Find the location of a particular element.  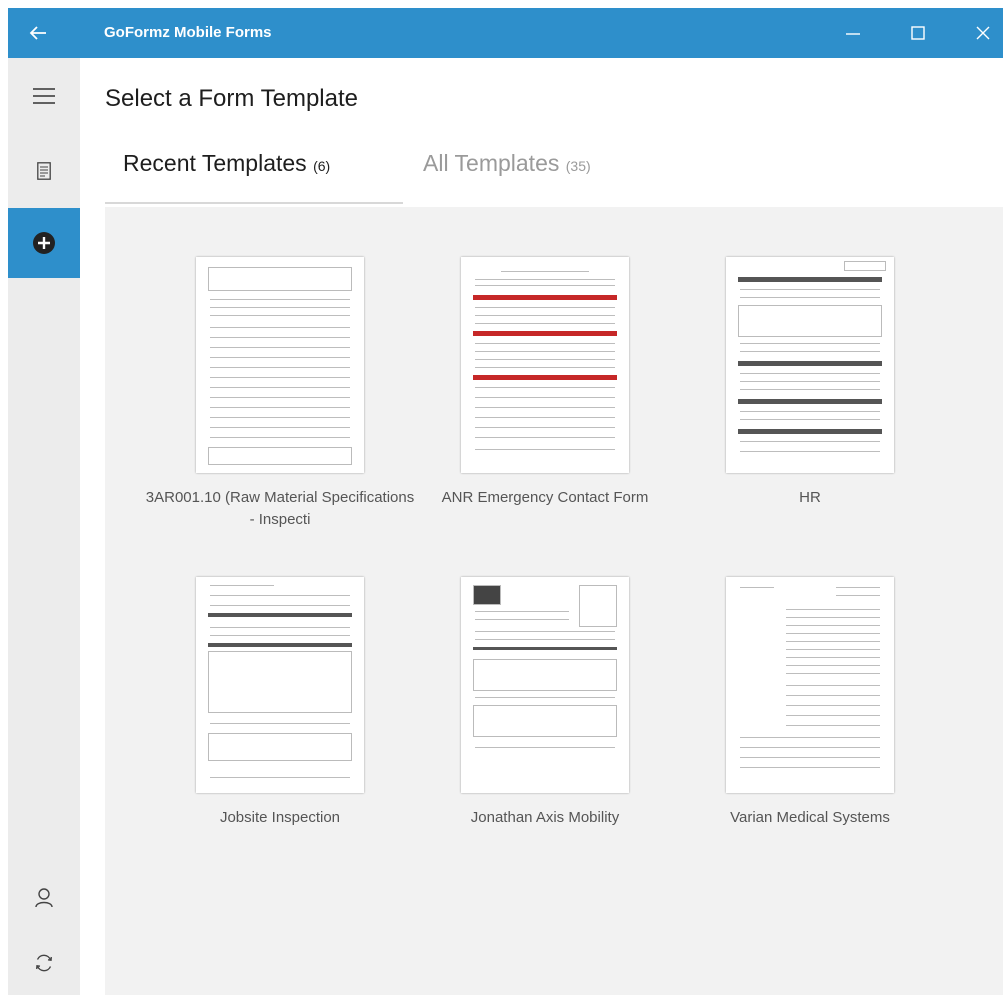

tab-all-label: All Templates is located at coordinates (491, 163).